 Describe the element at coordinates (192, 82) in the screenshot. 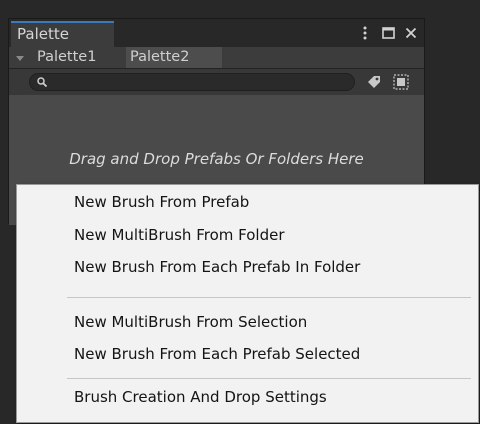

I see `search-input` at that location.